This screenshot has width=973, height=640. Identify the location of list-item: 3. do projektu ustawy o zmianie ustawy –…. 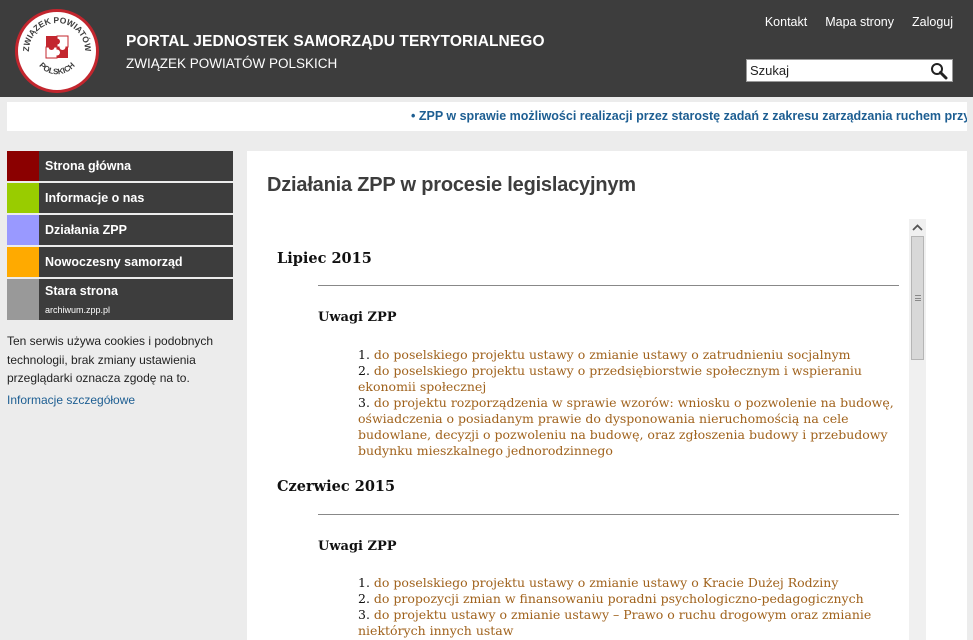
(628, 623).